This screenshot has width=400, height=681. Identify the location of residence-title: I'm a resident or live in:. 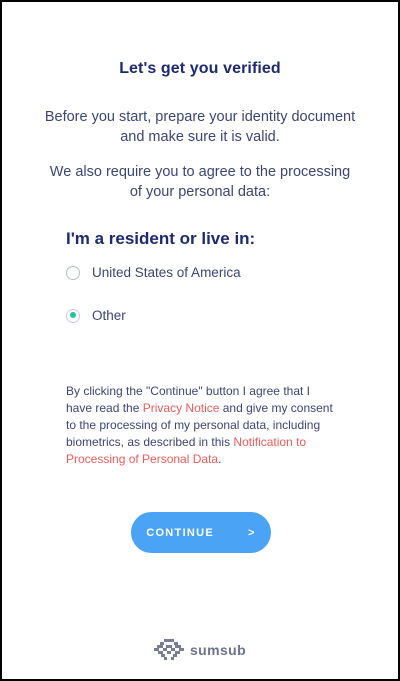
(161, 238).